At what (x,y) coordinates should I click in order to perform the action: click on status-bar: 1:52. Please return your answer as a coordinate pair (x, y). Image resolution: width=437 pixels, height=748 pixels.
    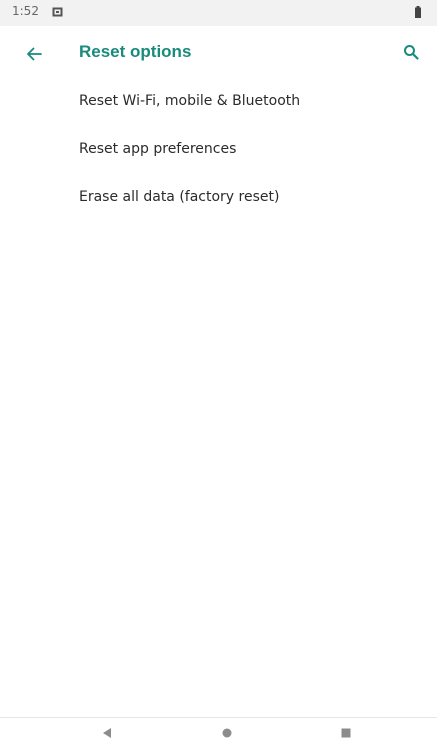
    Looking at the image, I should click on (218, 13).